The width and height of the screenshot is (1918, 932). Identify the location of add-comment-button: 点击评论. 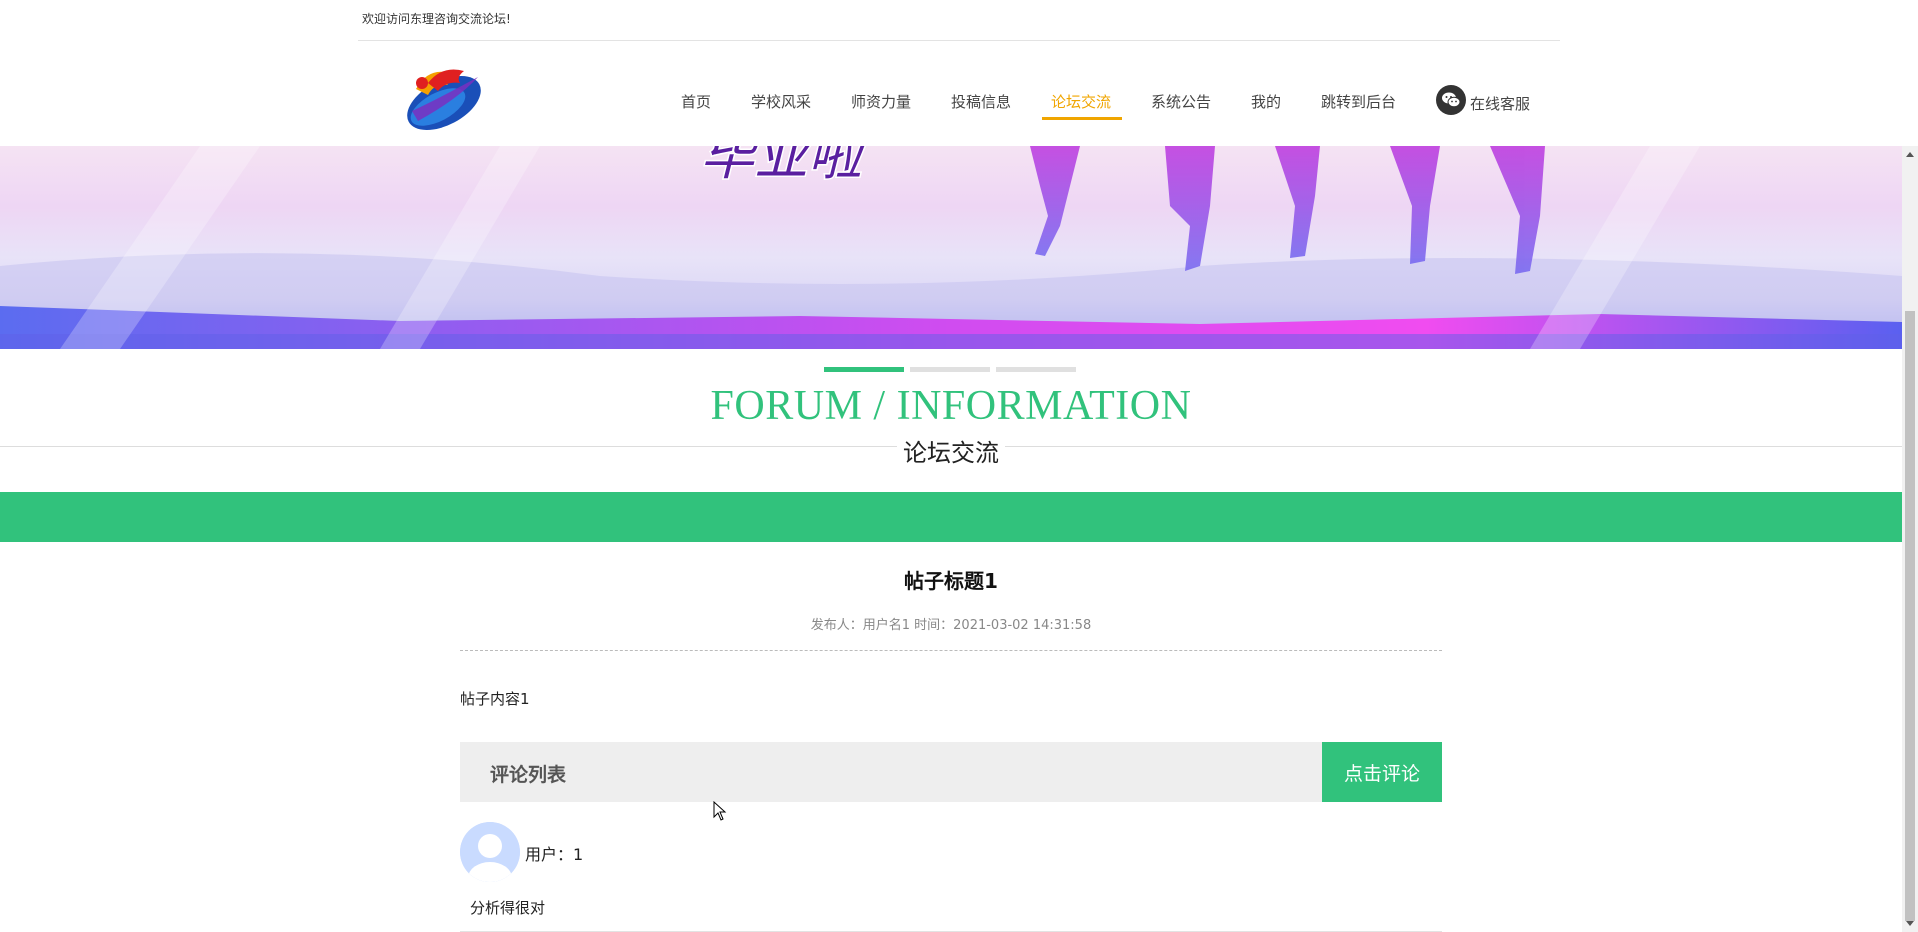
(1382, 772).